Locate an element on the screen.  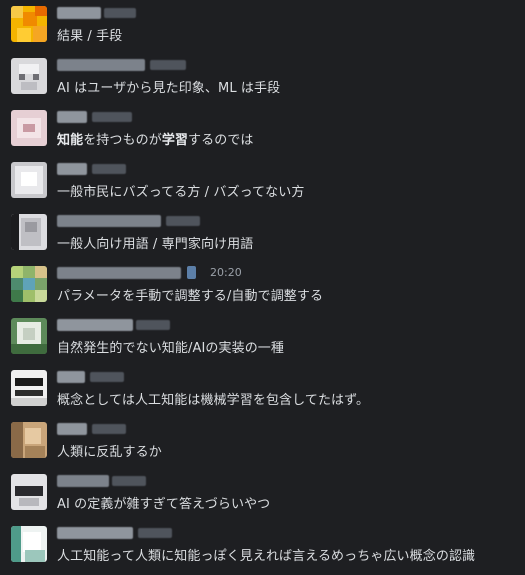
message-content: 一般人向け用語 / 専門家向け用語 is located at coordinates (155, 244).